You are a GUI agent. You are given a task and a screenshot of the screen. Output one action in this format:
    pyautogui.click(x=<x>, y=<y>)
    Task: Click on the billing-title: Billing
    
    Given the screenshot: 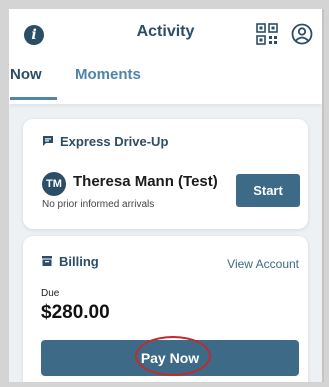 What is the action you would take?
    pyautogui.click(x=79, y=261)
    